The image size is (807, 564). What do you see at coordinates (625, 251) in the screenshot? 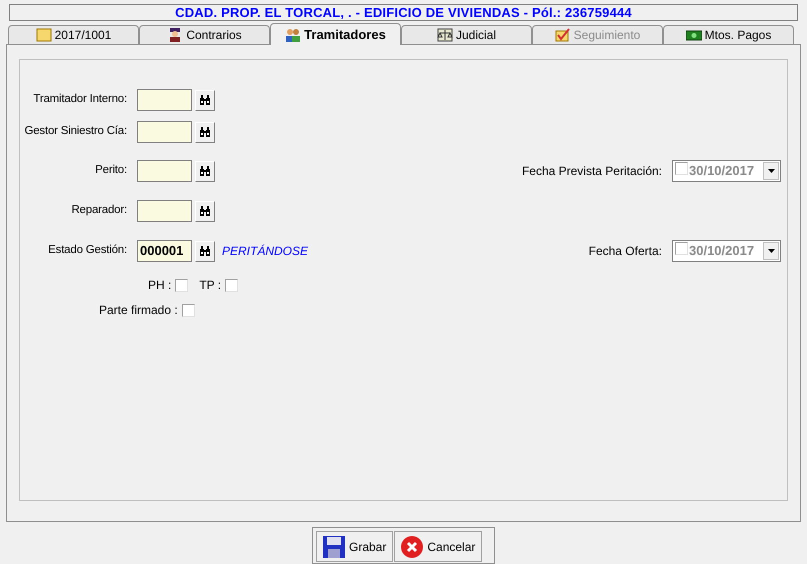
I see `date-label: Fecha Oferta:` at bounding box center [625, 251].